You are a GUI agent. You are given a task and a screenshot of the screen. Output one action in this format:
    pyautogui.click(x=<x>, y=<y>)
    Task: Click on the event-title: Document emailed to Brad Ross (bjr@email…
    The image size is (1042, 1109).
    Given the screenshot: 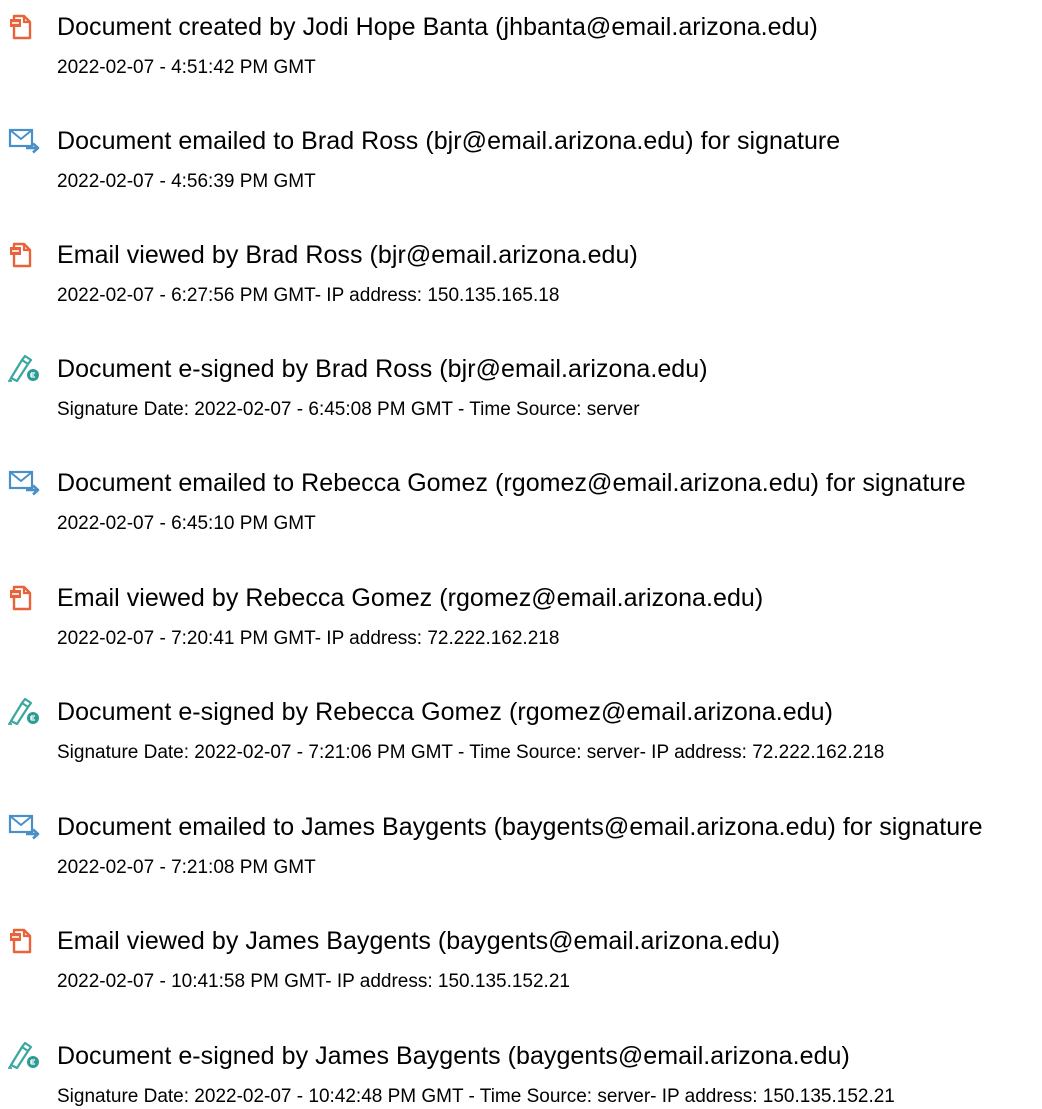 What is the action you would take?
    pyautogui.click(x=449, y=141)
    